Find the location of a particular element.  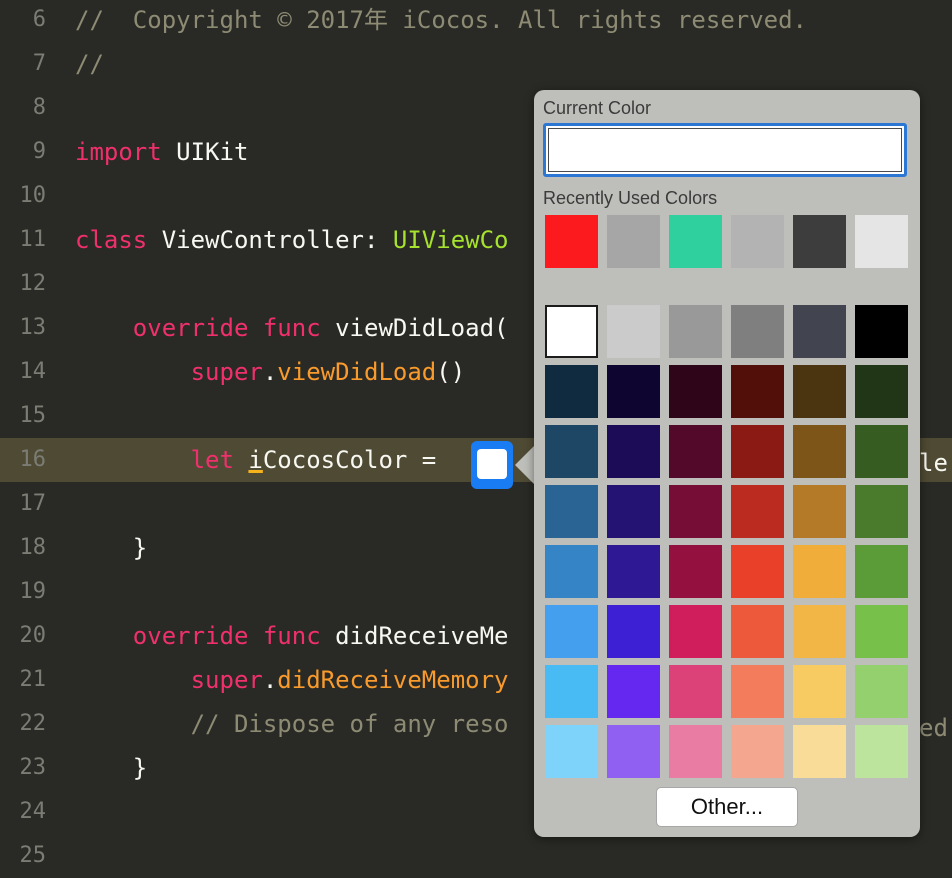

line-code: class ViewController: UIViewCo is located at coordinates (291, 240).